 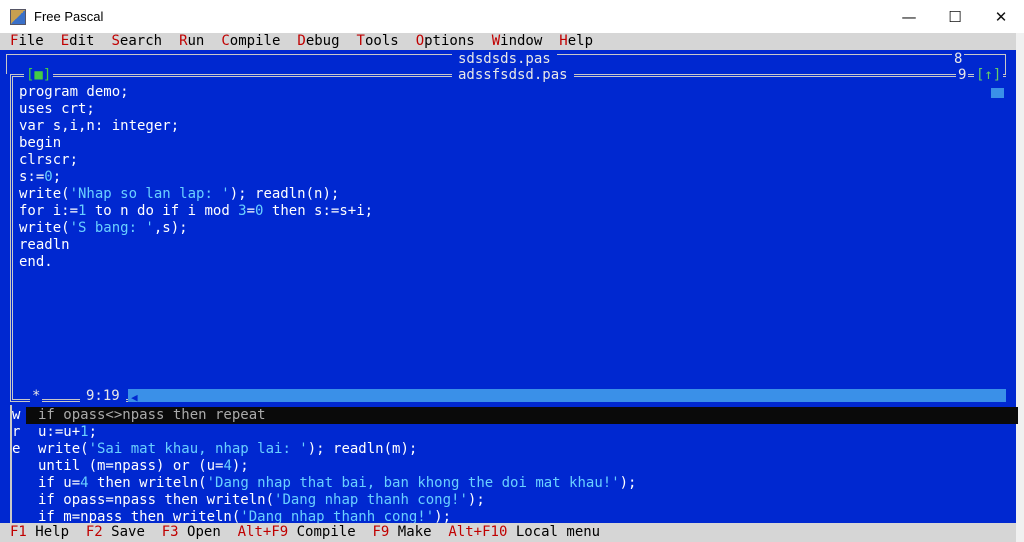 I want to click on menu-options: Options, so click(x=445, y=41).